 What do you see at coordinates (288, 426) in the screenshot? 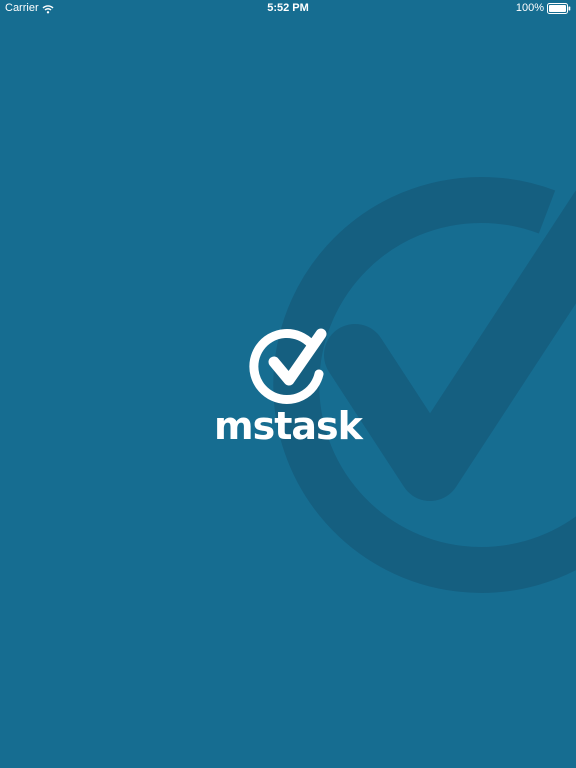
I see `brand-wordmark: mstask` at bounding box center [288, 426].